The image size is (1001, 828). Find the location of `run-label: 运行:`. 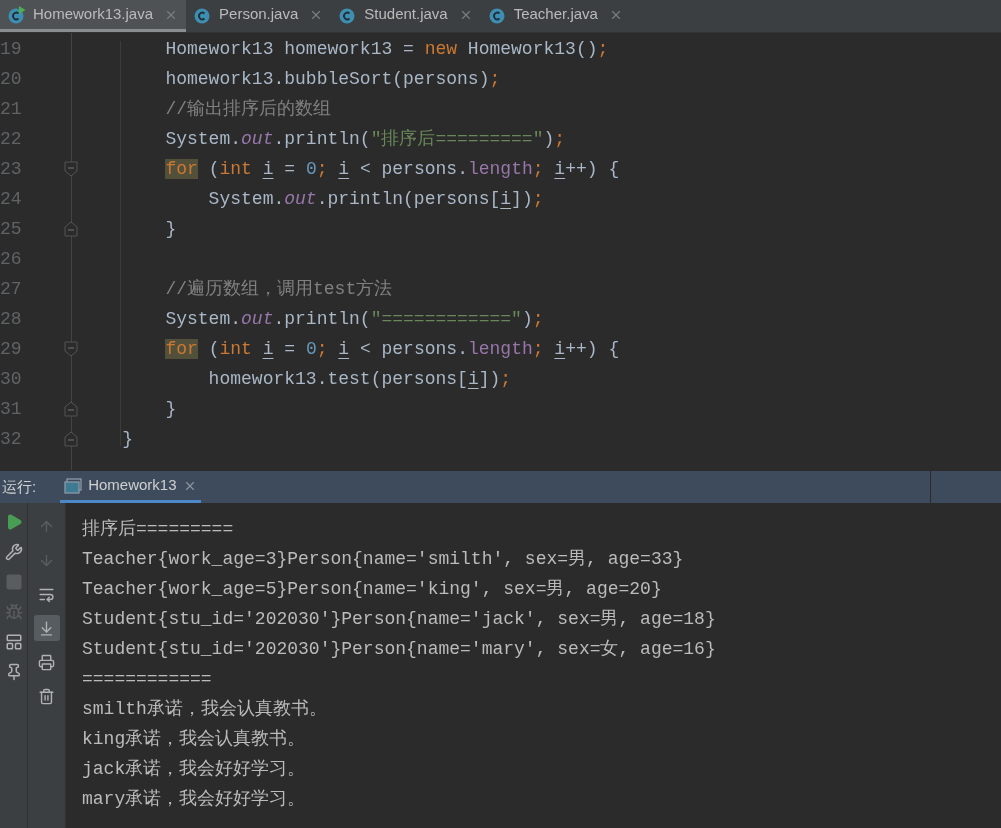

run-label: 运行: is located at coordinates (19, 486).